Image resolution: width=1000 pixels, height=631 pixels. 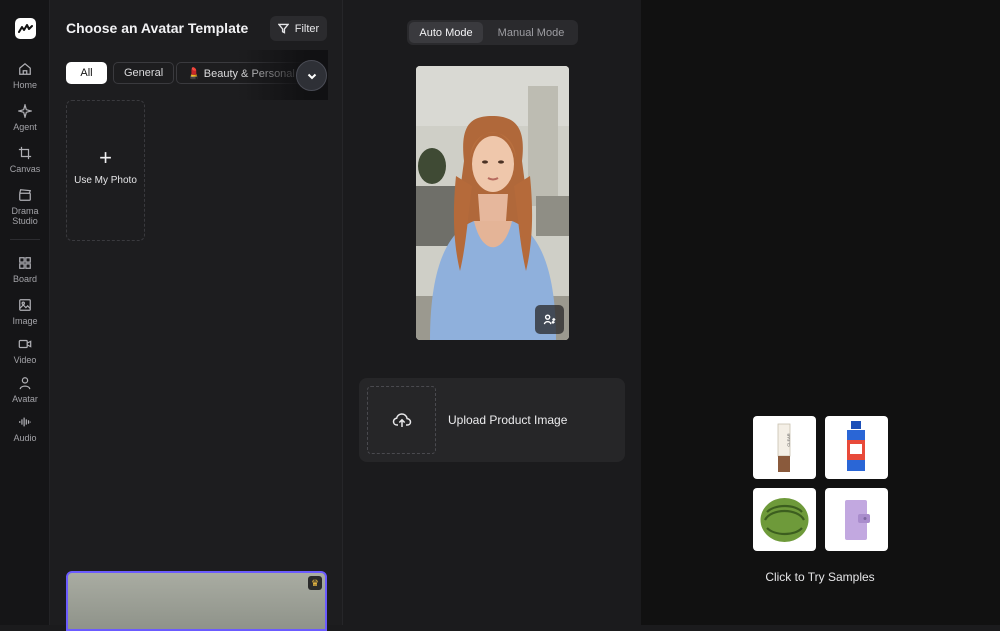 I want to click on purple-wallet-image, so click(x=857, y=520).